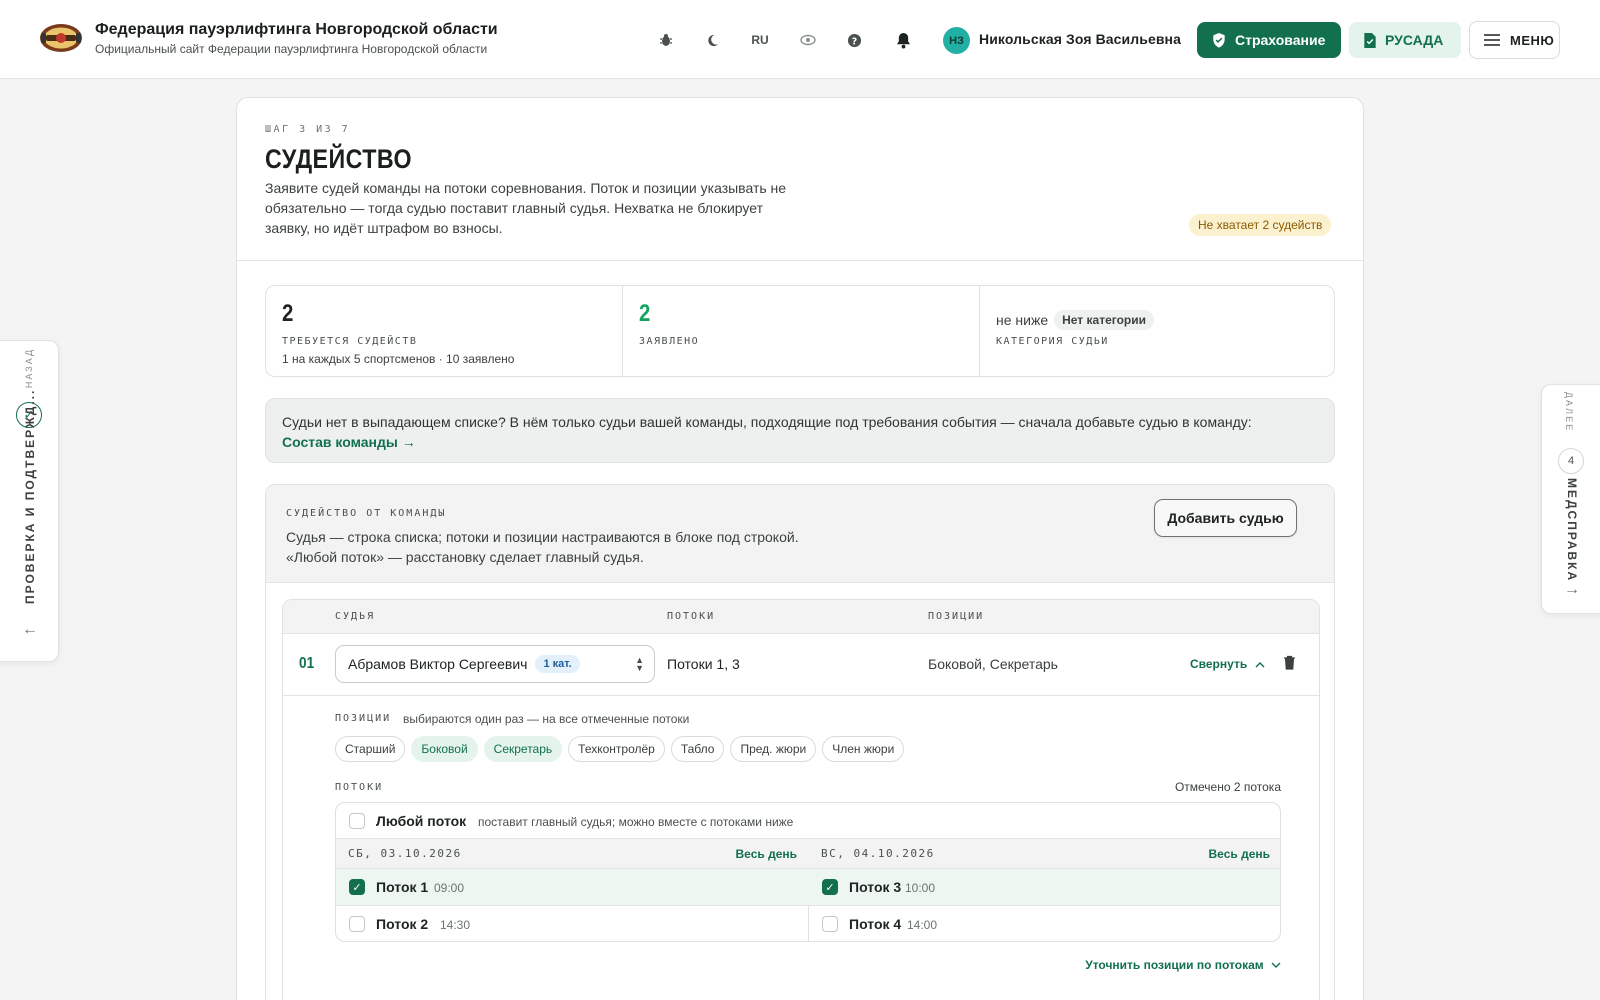  Describe the element at coordinates (863, 749) in the screenshot. I see `position-chip: Член жюри` at that location.